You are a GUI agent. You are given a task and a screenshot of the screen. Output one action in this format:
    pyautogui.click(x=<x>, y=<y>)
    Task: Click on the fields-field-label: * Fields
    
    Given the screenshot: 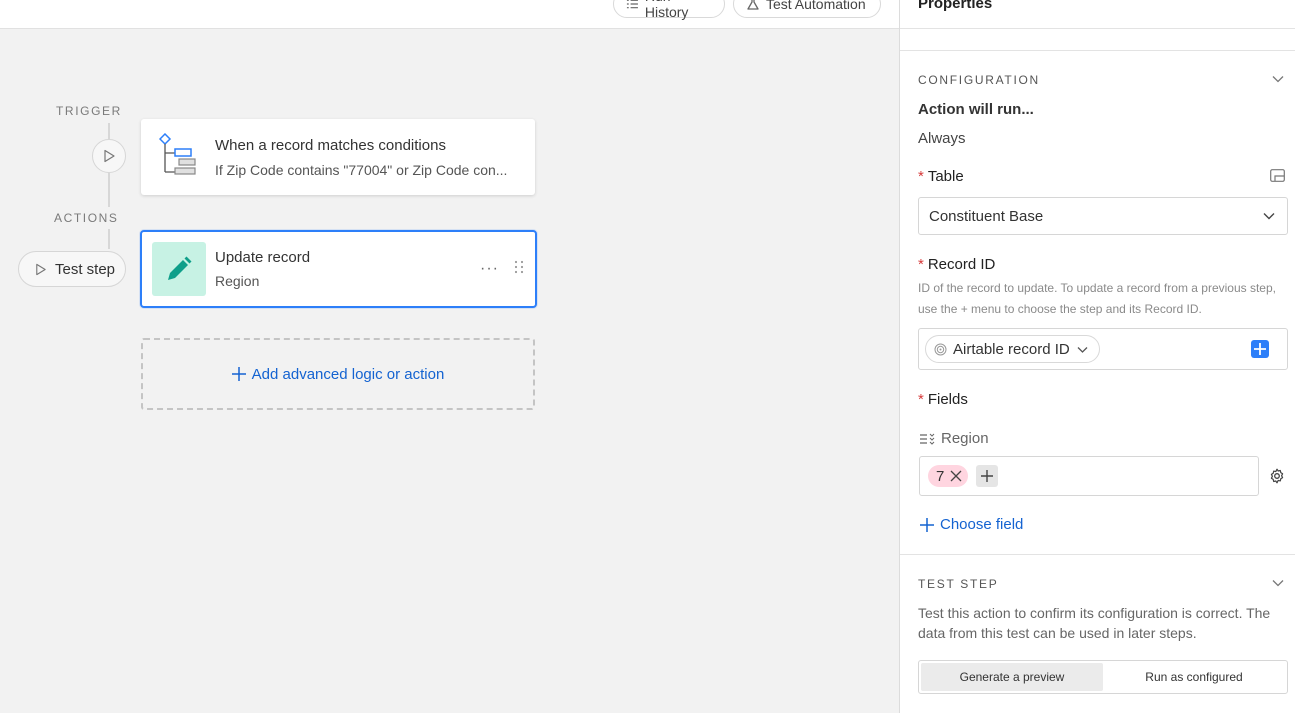 What is the action you would take?
    pyautogui.click(x=943, y=399)
    